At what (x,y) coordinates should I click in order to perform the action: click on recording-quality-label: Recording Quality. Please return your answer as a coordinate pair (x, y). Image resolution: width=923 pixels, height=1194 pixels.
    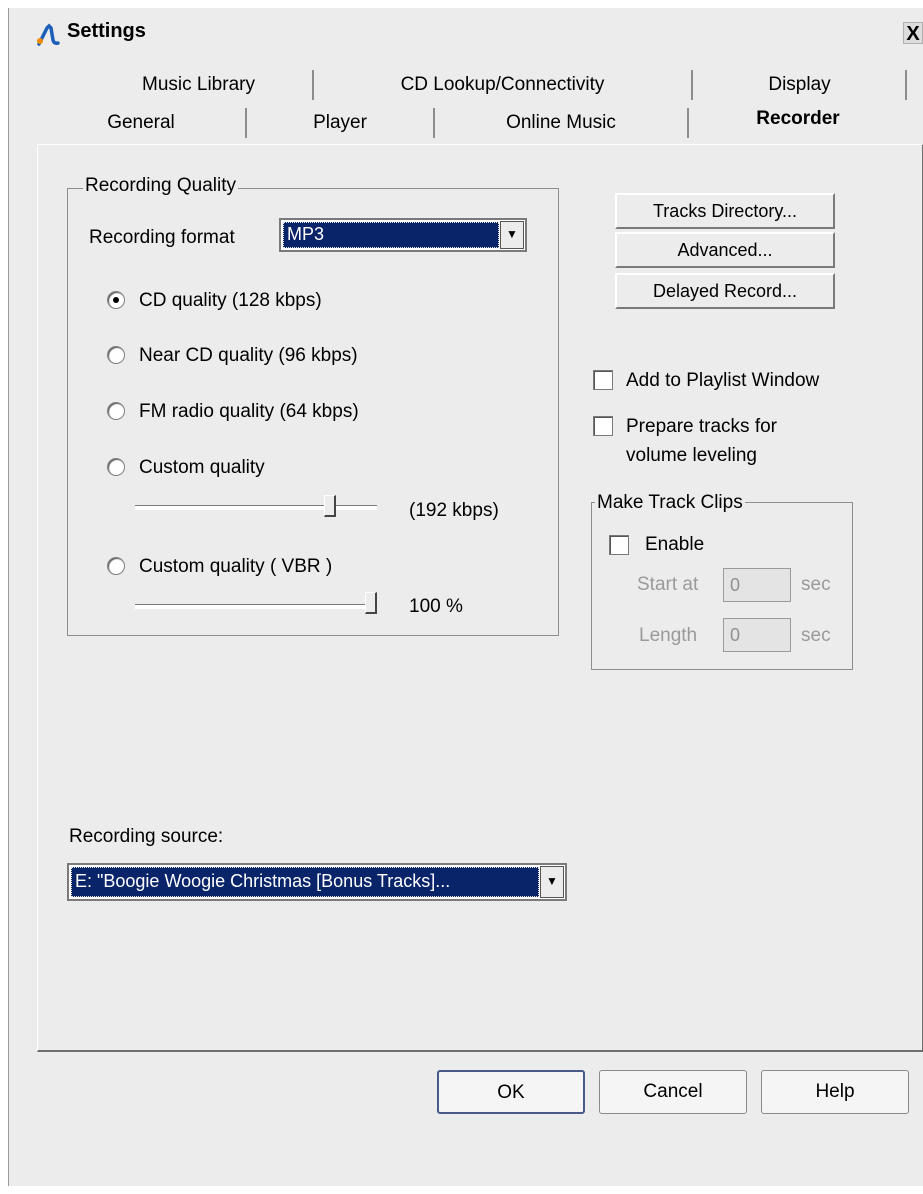
    Looking at the image, I should click on (161, 185).